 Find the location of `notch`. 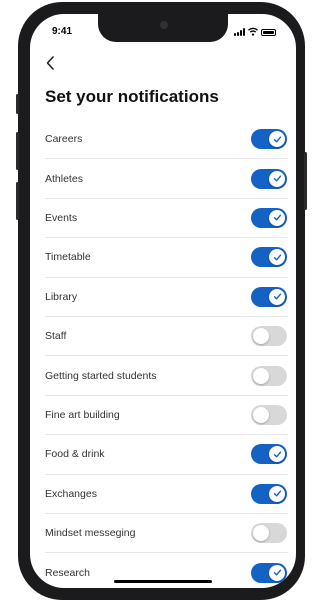

notch is located at coordinates (163, 28).